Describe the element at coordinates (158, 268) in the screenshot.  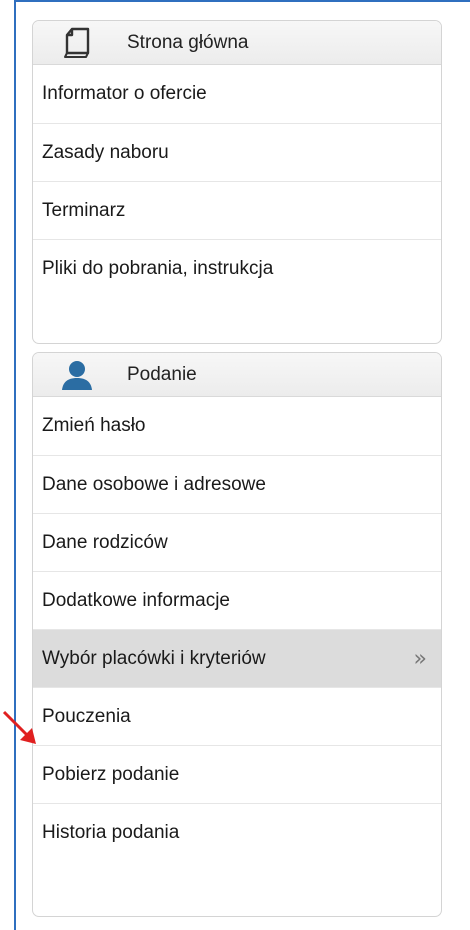
I see `menu-item-label: Pliki do pobrania, instrukcja` at that location.